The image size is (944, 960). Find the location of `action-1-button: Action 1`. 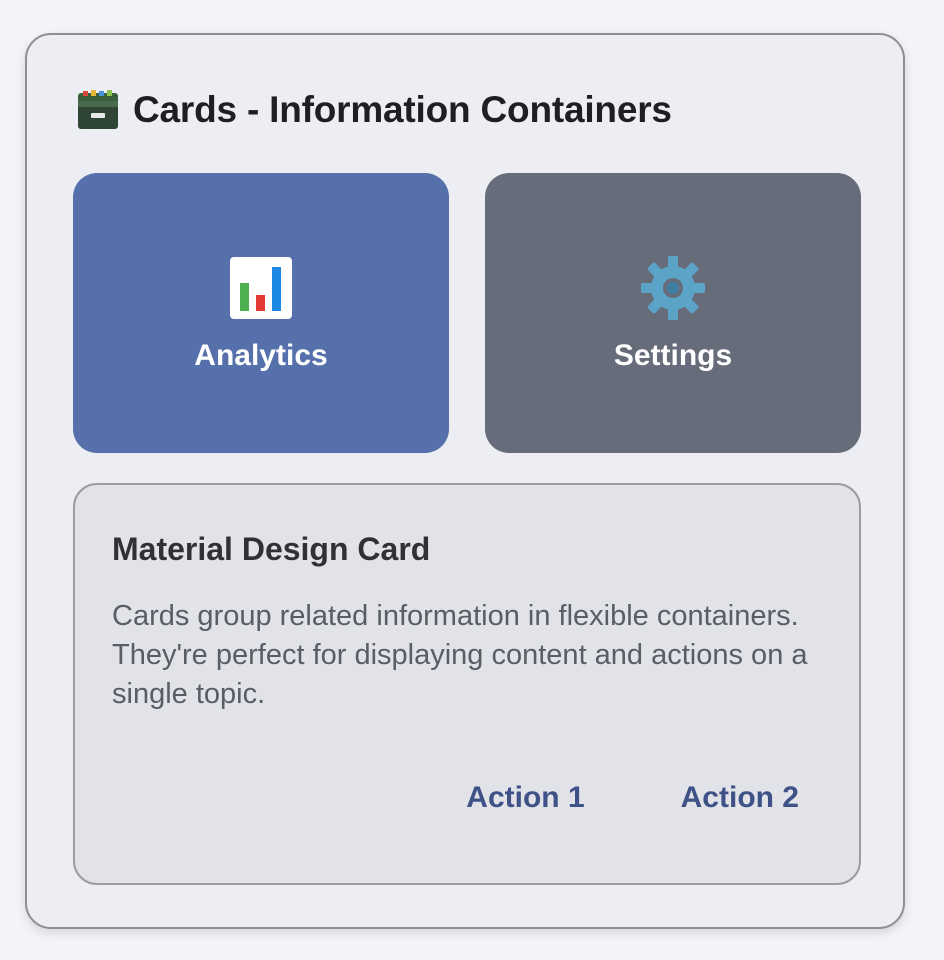

action-1-button: Action 1 is located at coordinates (525, 798).